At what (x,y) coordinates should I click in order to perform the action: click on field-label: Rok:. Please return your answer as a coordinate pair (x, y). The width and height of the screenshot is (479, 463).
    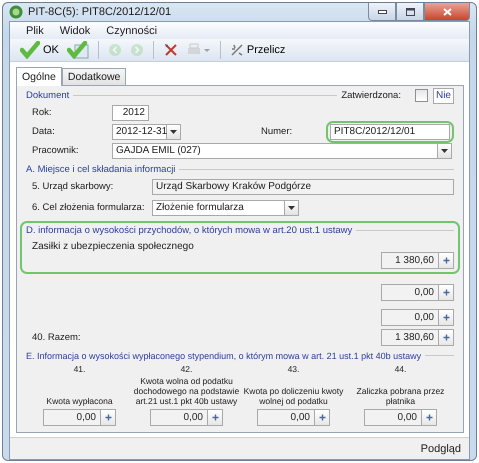
    Looking at the image, I should click on (42, 112).